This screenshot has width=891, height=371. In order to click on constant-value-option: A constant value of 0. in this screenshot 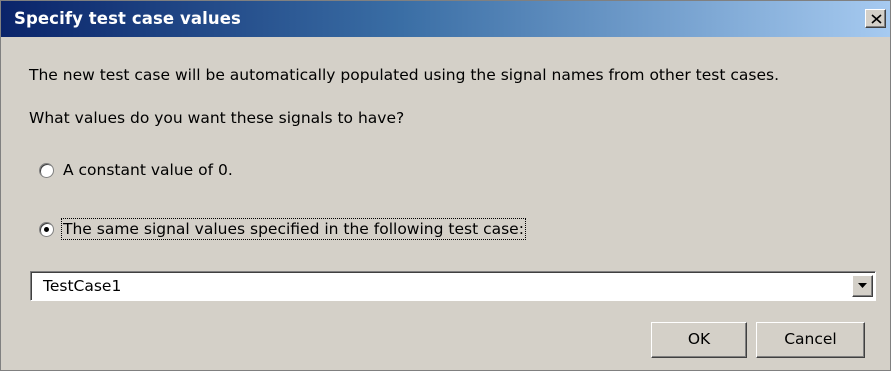, I will do `click(136, 170)`.